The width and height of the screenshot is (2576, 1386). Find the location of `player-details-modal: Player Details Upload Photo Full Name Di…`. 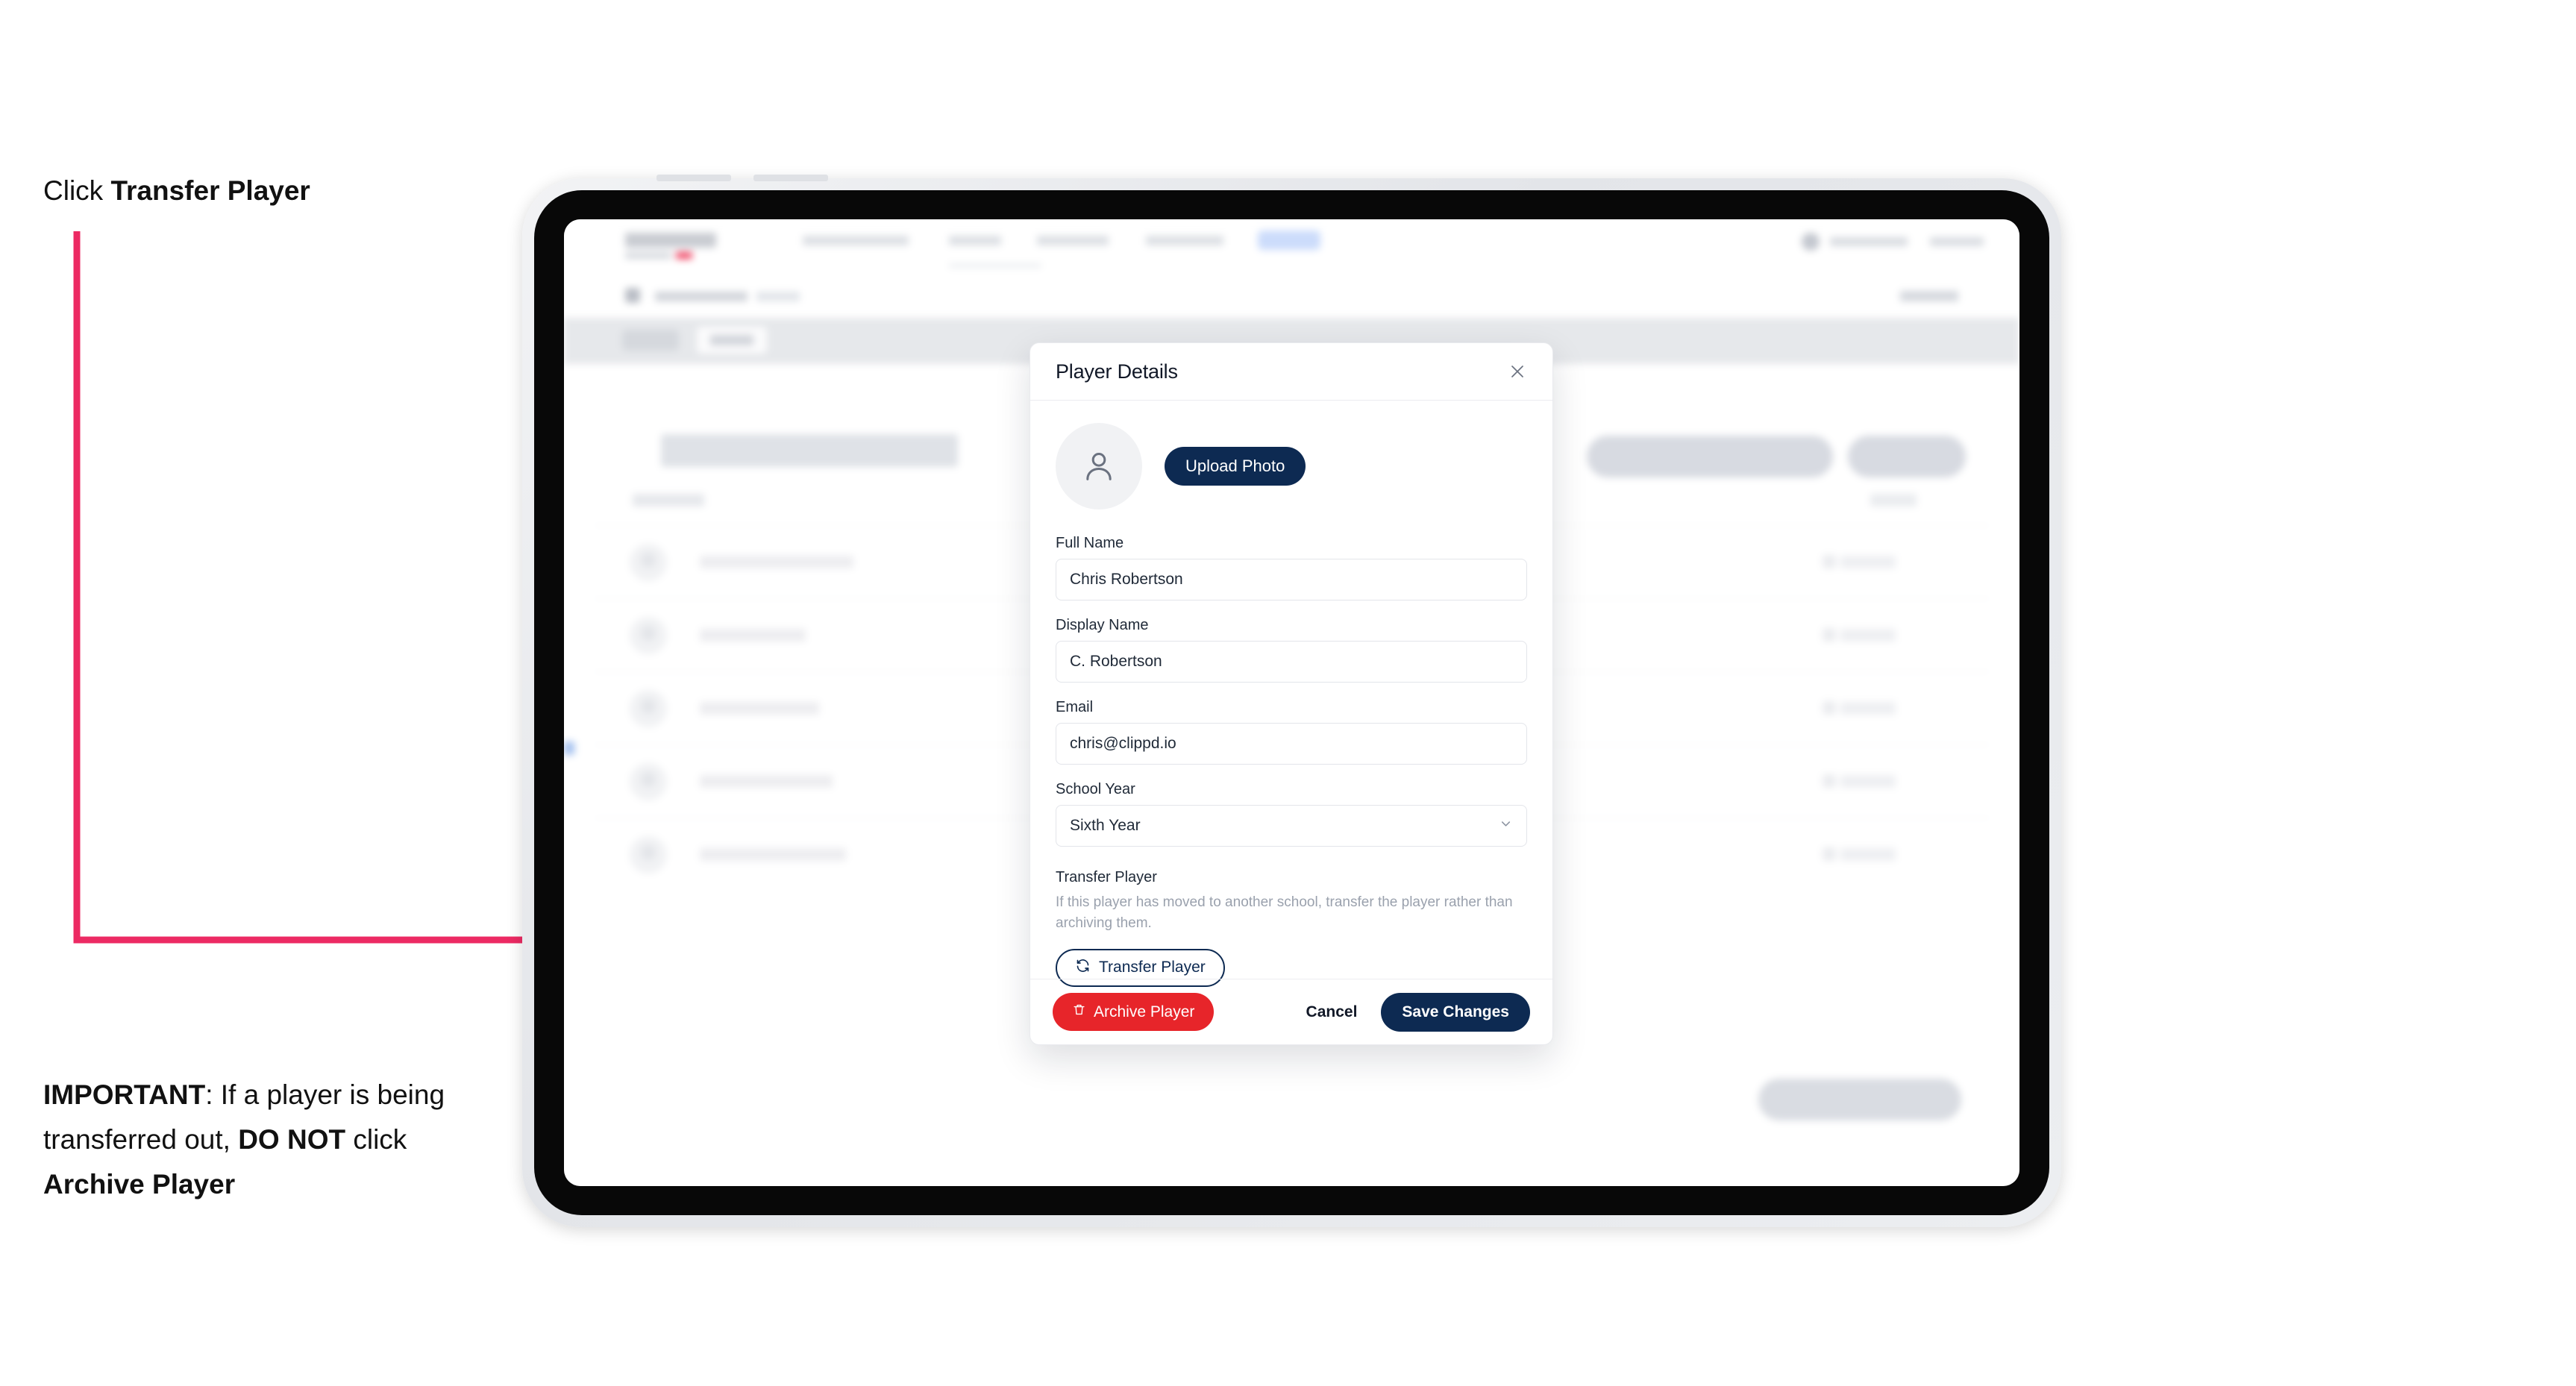

player-details-modal: Player Details Upload Photo Full Name Di… is located at coordinates (1291, 693).